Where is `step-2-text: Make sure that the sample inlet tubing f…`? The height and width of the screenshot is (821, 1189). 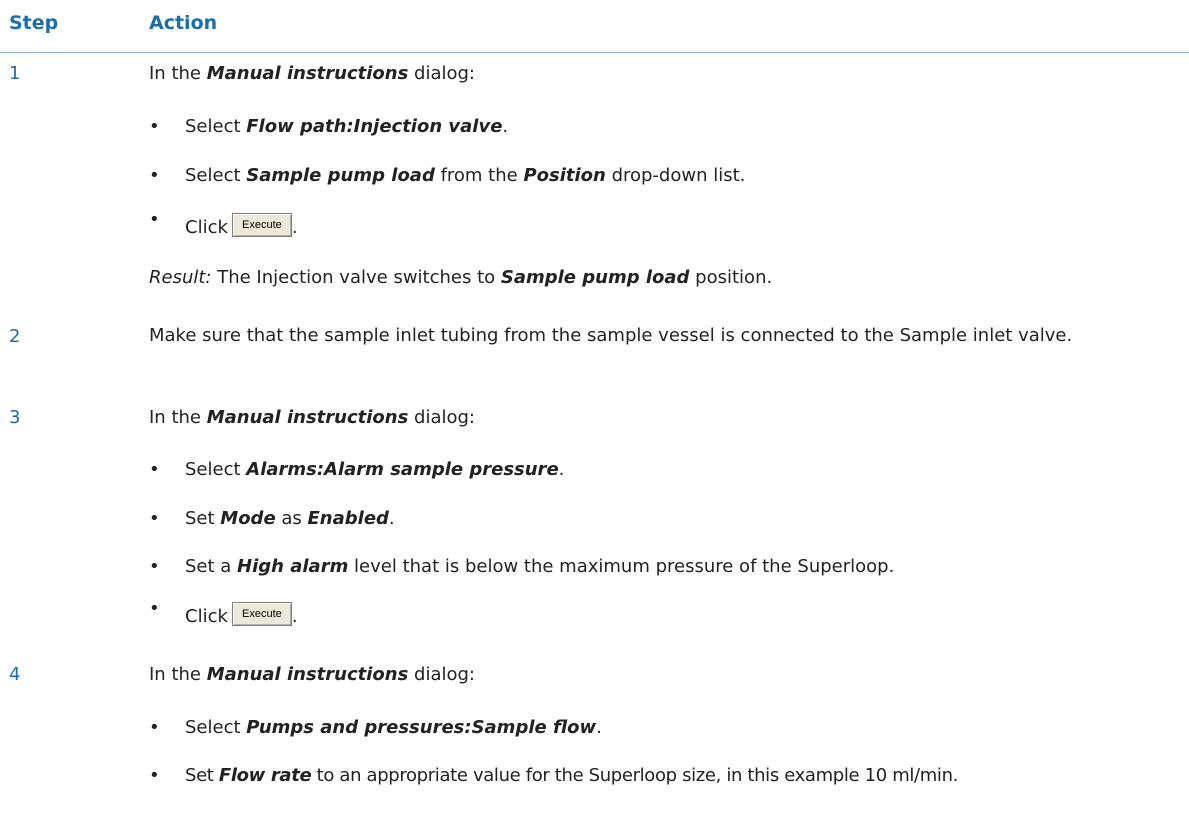
step-2-text: Make sure that the sample inlet tubing f… is located at coordinates (611, 335).